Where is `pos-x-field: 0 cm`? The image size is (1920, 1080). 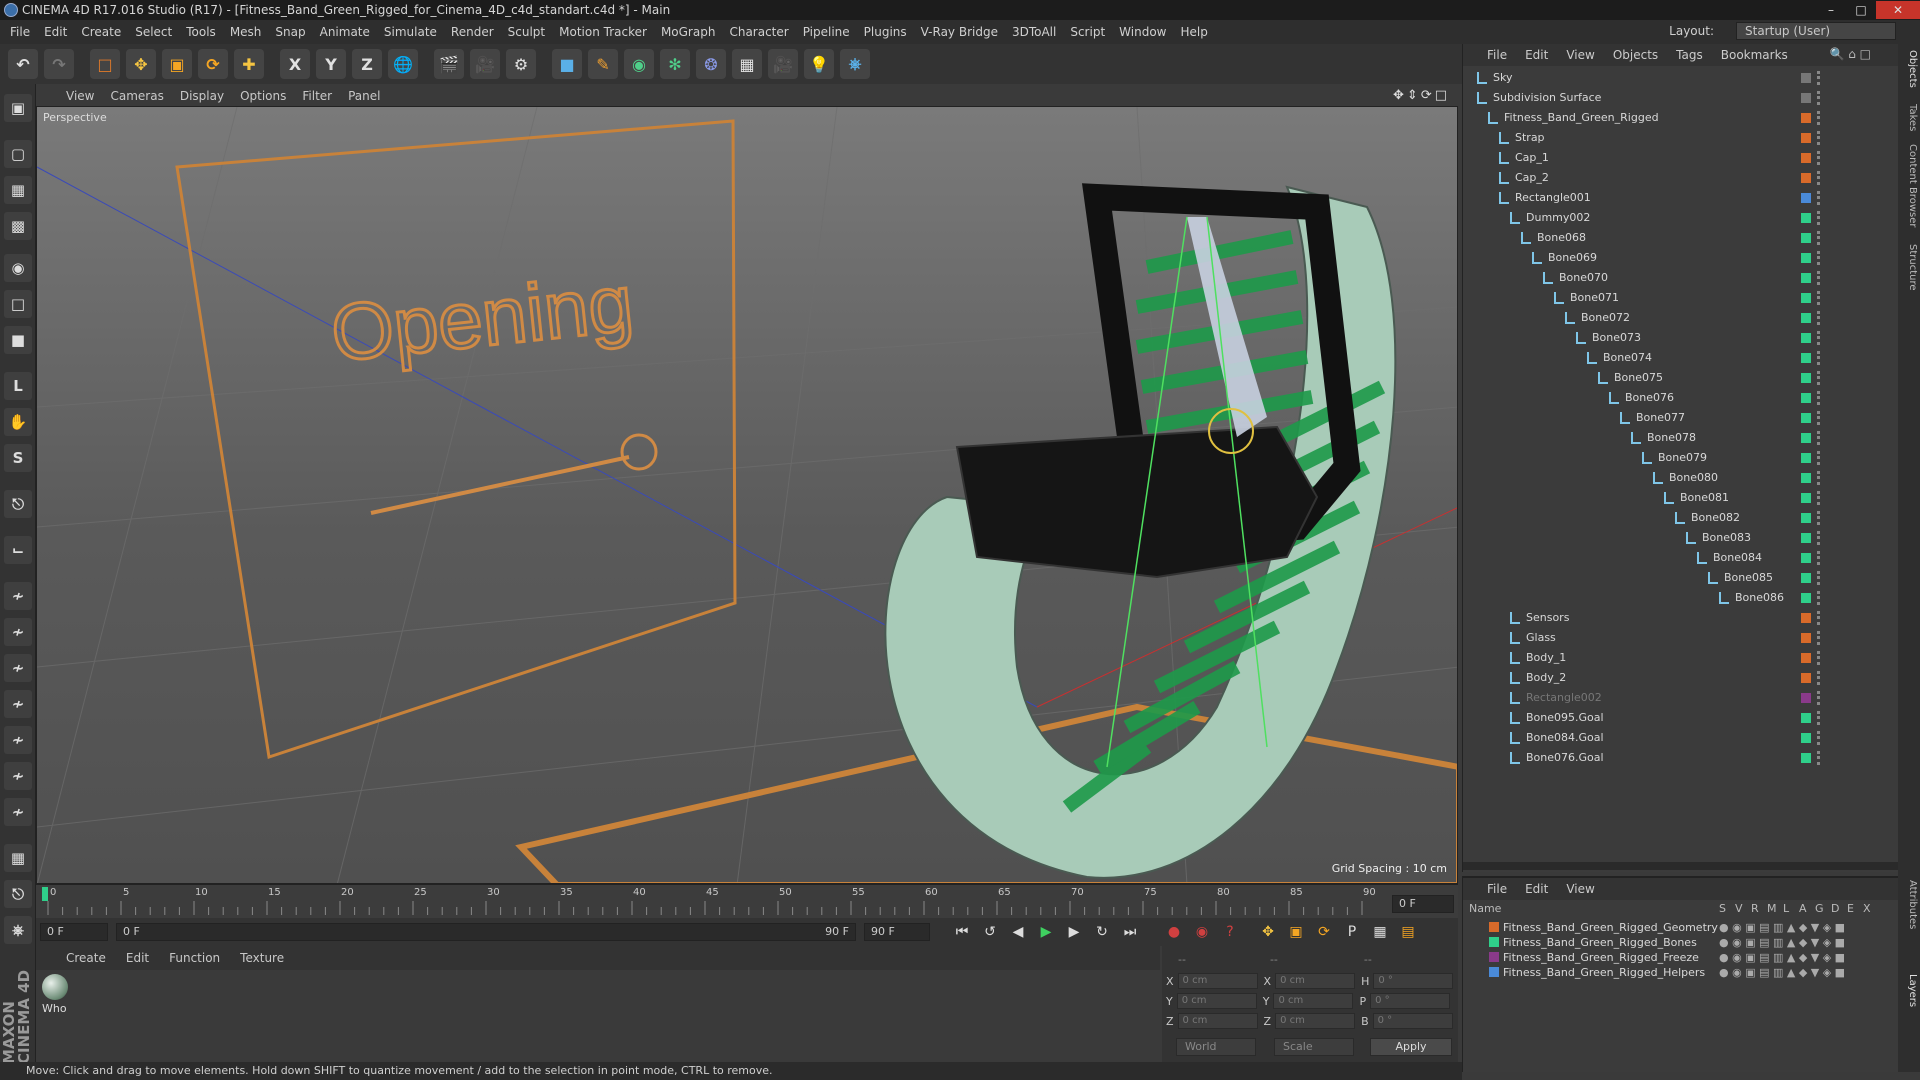
pos-x-field: 0 cm is located at coordinates (1217, 981).